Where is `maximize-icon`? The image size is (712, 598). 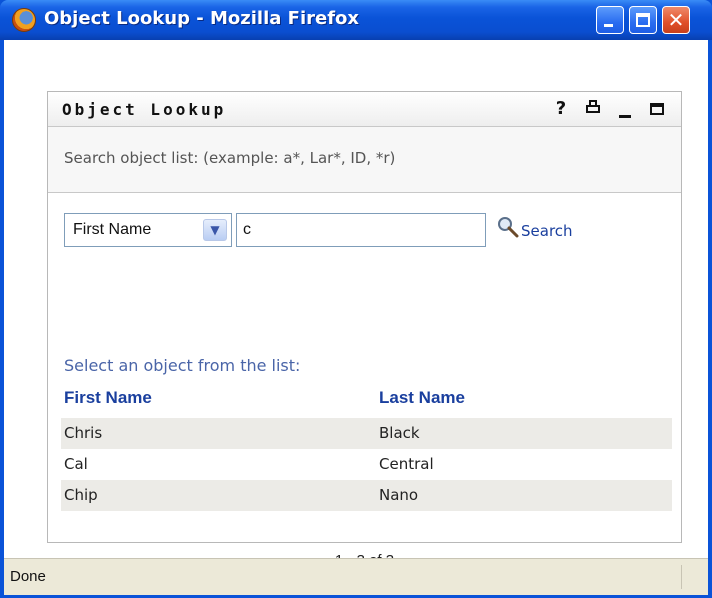
maximize-icon is located at coordinates (643, 20).